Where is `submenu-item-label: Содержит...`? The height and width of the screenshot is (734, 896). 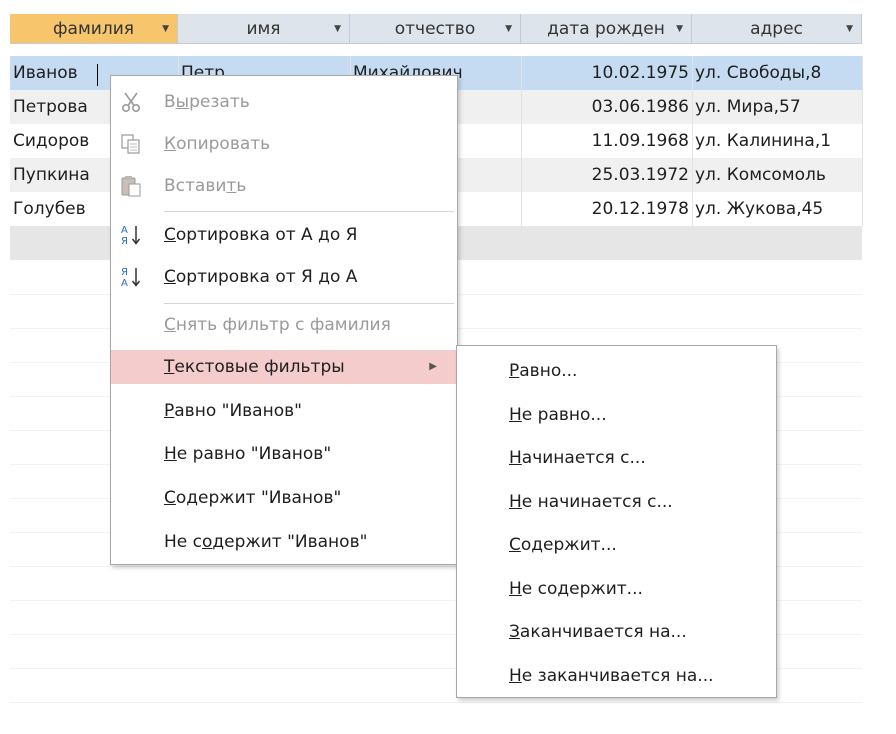 submenu-item-label: Содержит... is located at coordinates (563, 545).